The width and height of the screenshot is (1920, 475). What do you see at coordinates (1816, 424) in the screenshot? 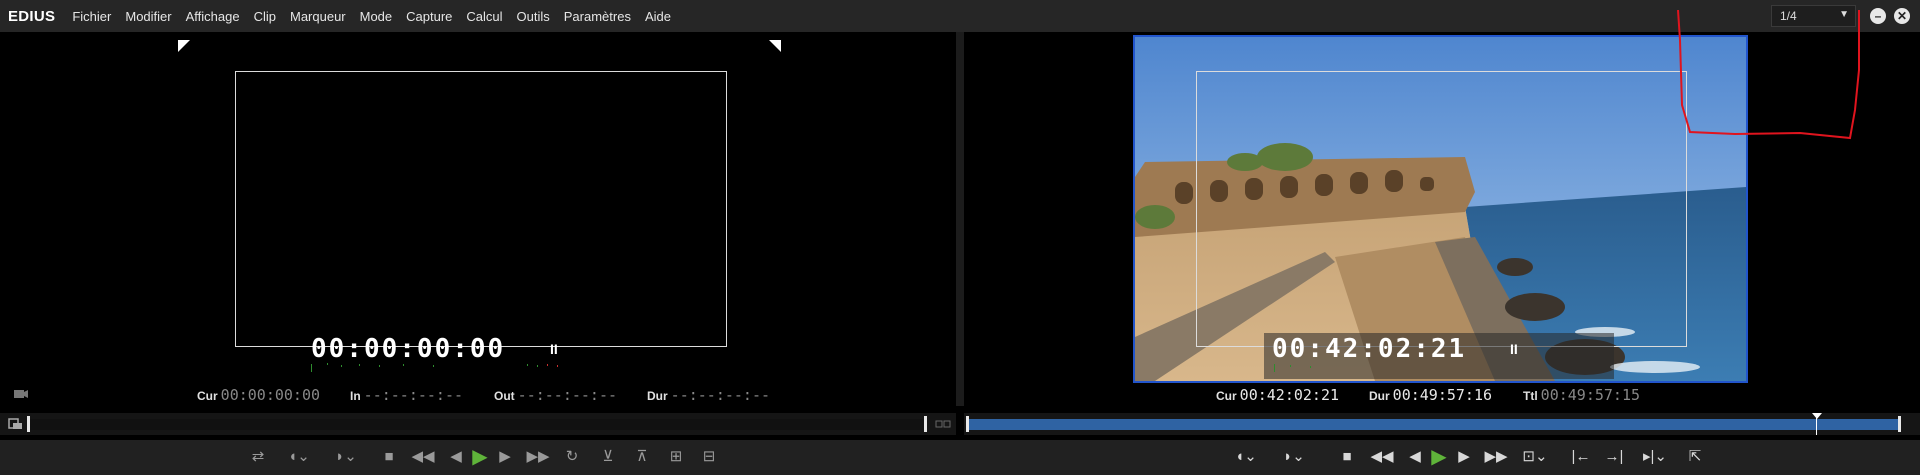
I see `playhead-cursor` at bounding box center [1816, 424].